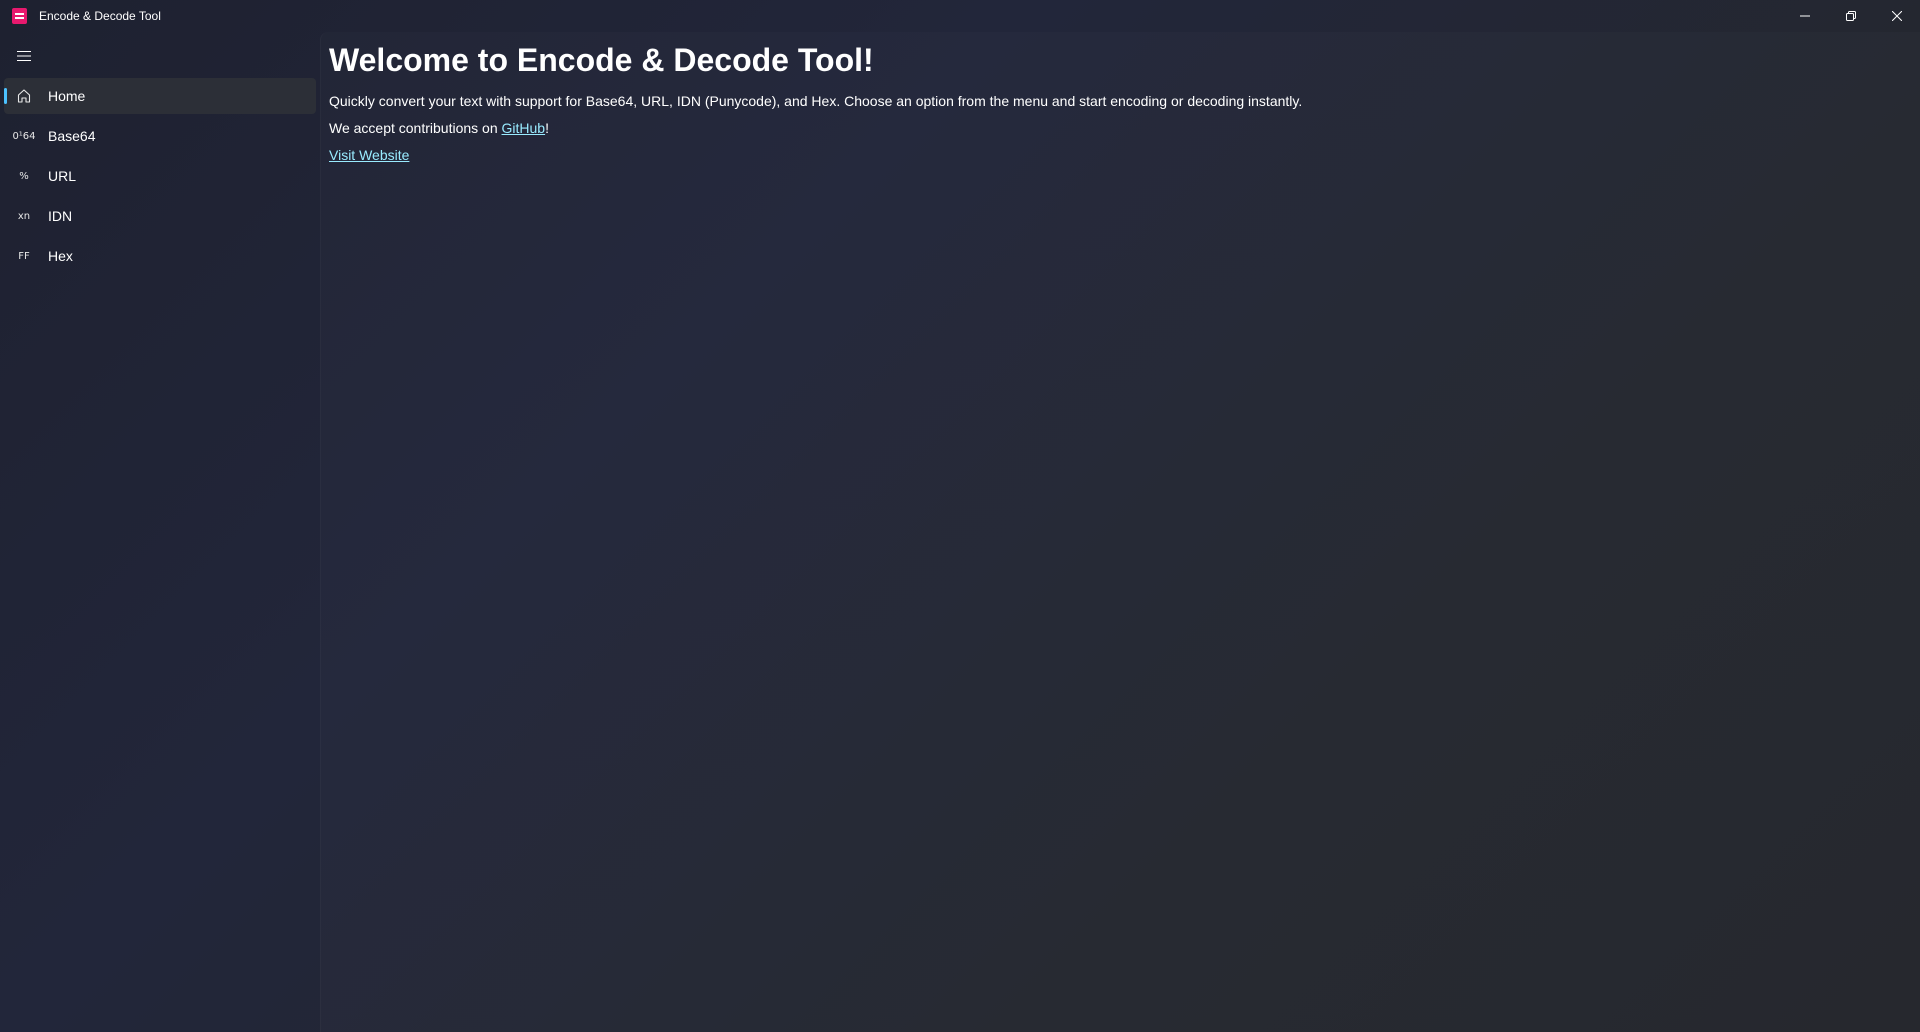  Describe the element at coordinates (369, 155) in the screenshot. I see `visit-website-link: Visit Website` at that location.